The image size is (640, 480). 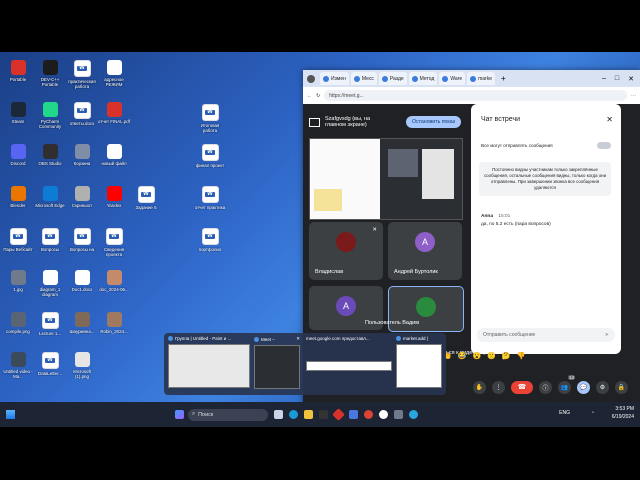 What do you see at coordinates (423, 78) in the screenshot?
I see `browser-tab: Метод` at bounding box center [423, 78].